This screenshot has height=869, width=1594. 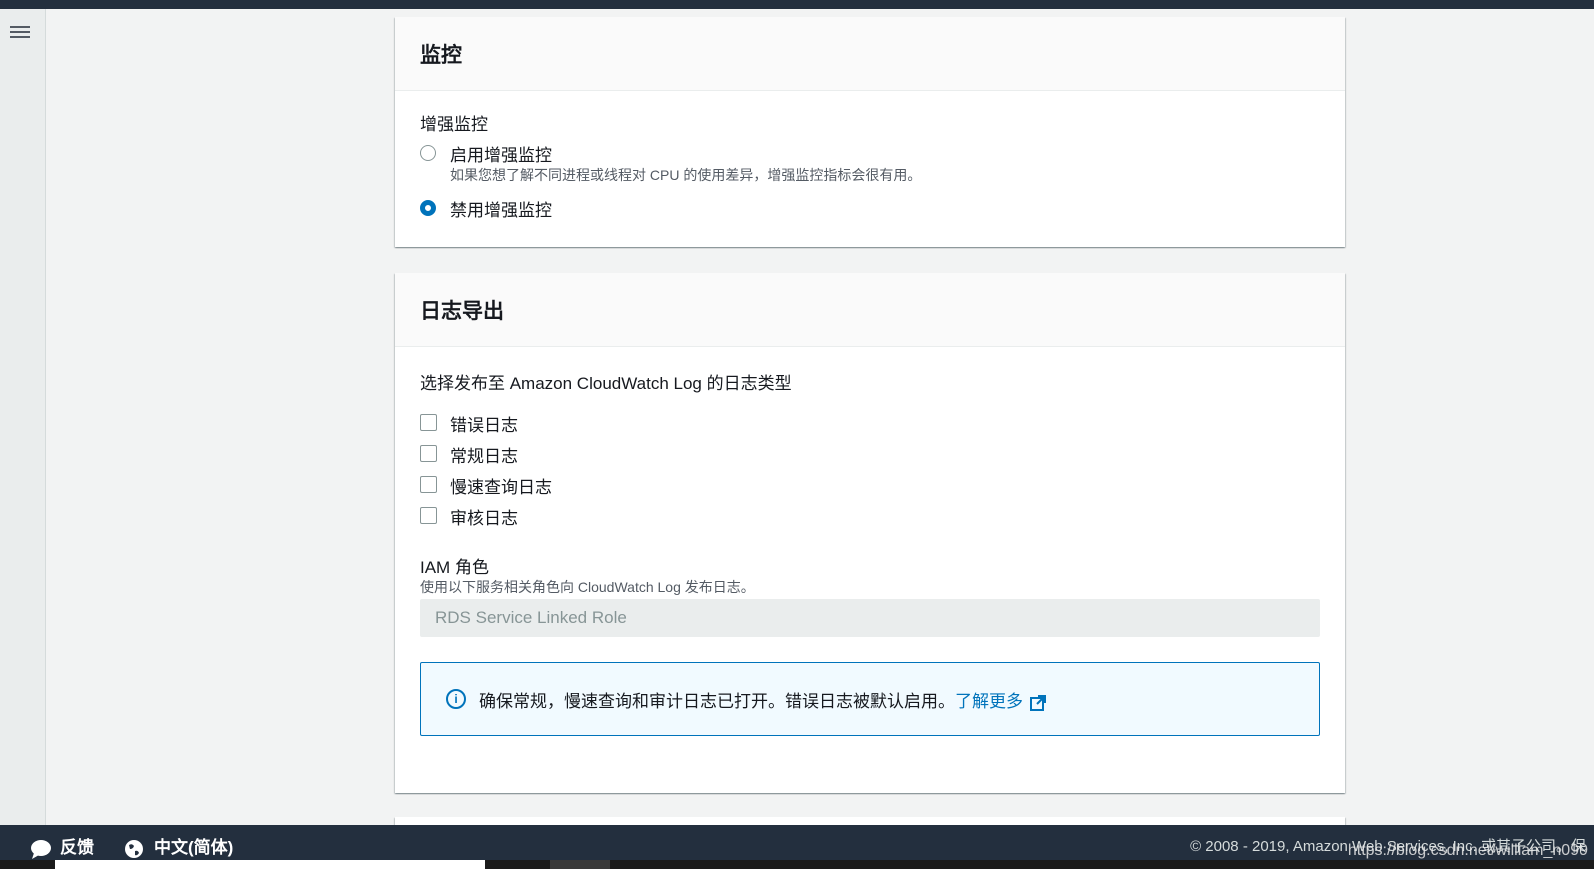 What do you see at coordinates (484, 454) in the screenshot?
I see `general-log-label: 常规日志` at bounding box center [484, 454].